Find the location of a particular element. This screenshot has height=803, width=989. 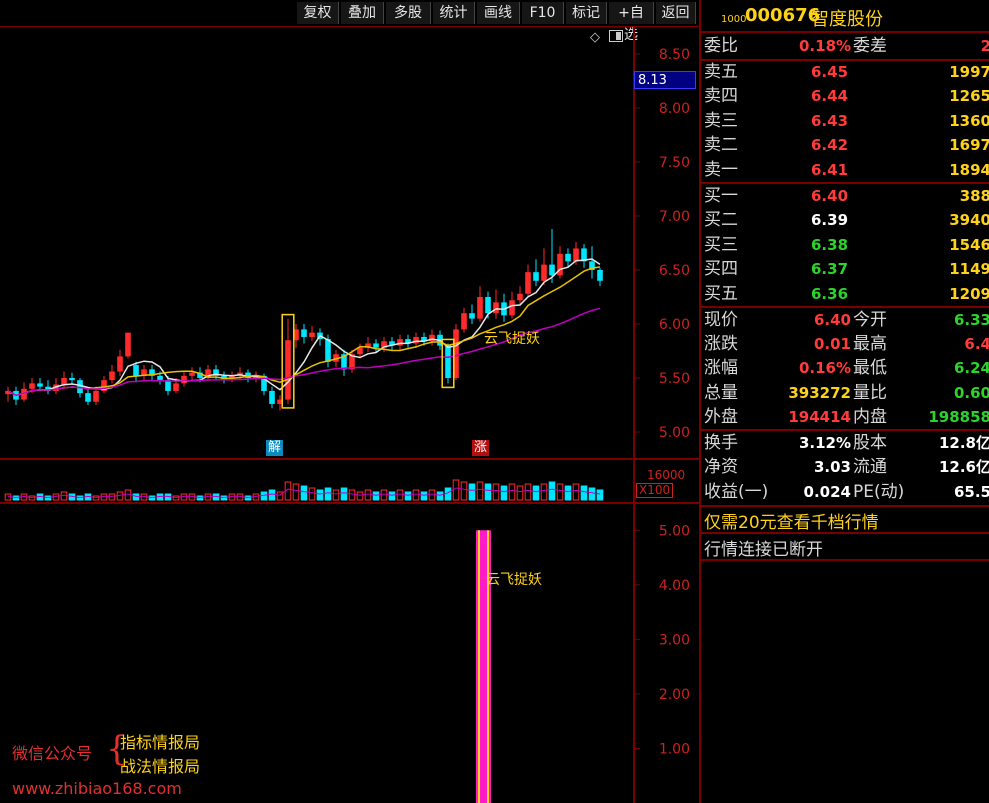

fin-label: 净资 is located at coordinates (721, 467).